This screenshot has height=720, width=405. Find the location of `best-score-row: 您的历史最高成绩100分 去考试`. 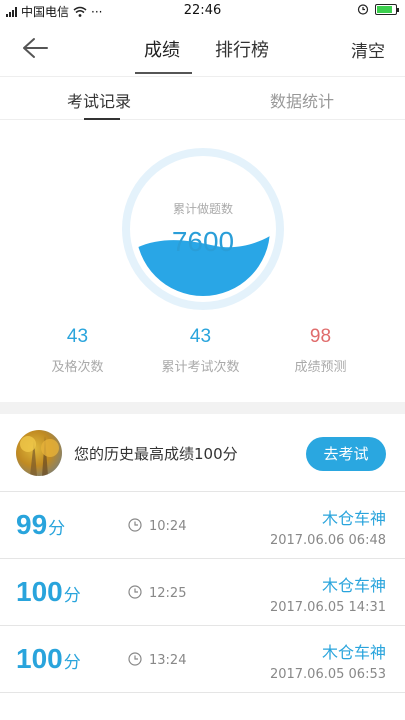

best-score-row: 您的历史最高成绩100分 去考试 is located at coordinates (202, 453).